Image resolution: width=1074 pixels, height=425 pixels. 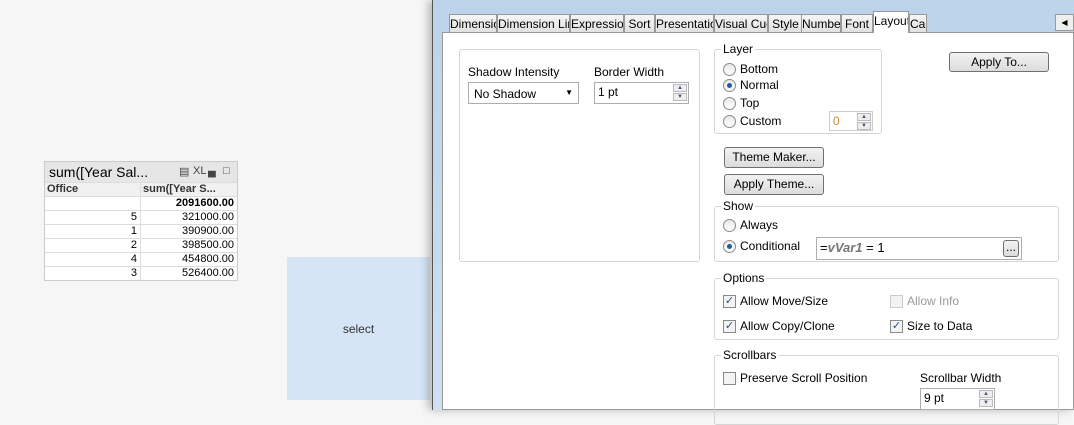 I want to click on layer-label: Layer, so click(x=738, y=49).